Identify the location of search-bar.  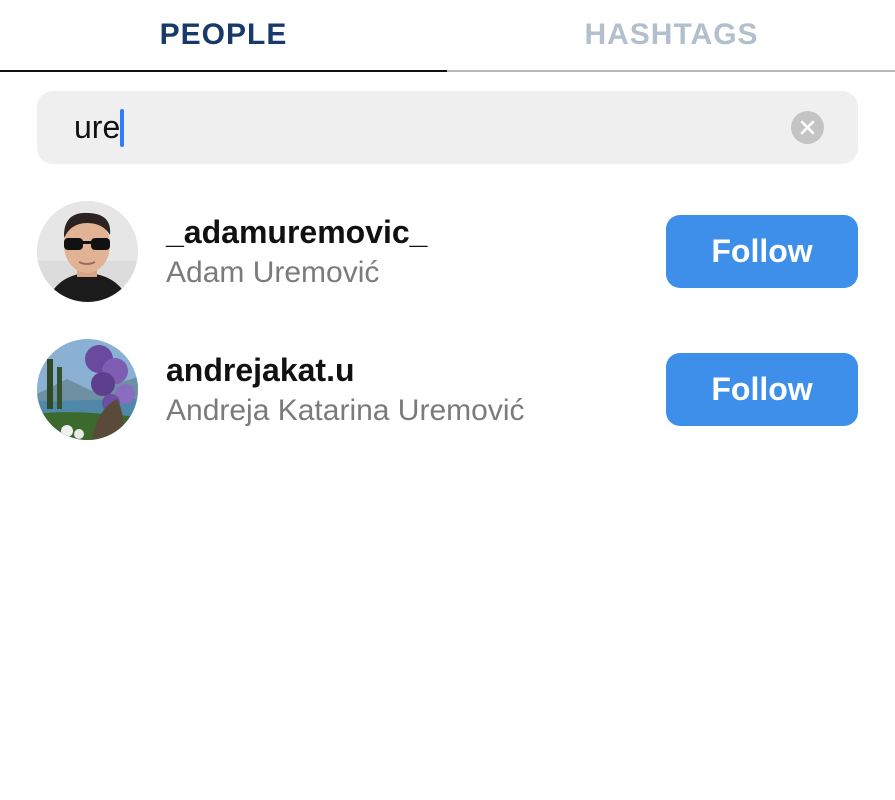
(447, 127).